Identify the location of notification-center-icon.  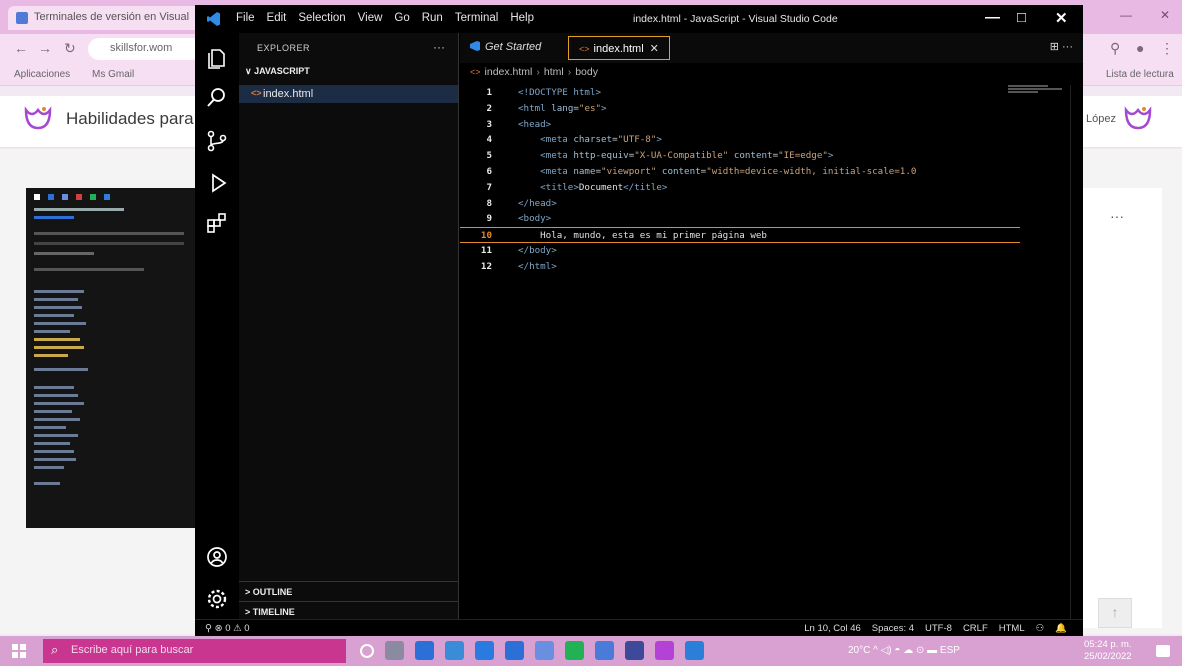
(1163, 651).